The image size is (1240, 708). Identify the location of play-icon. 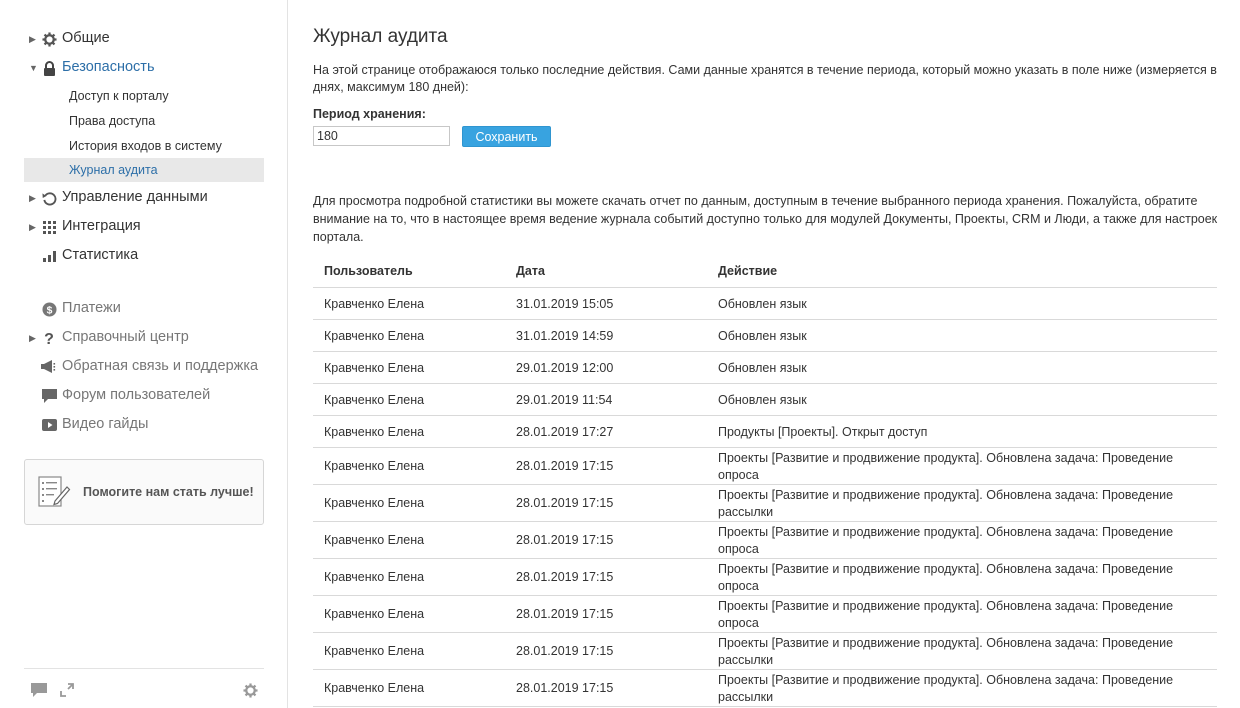
(49, 425).